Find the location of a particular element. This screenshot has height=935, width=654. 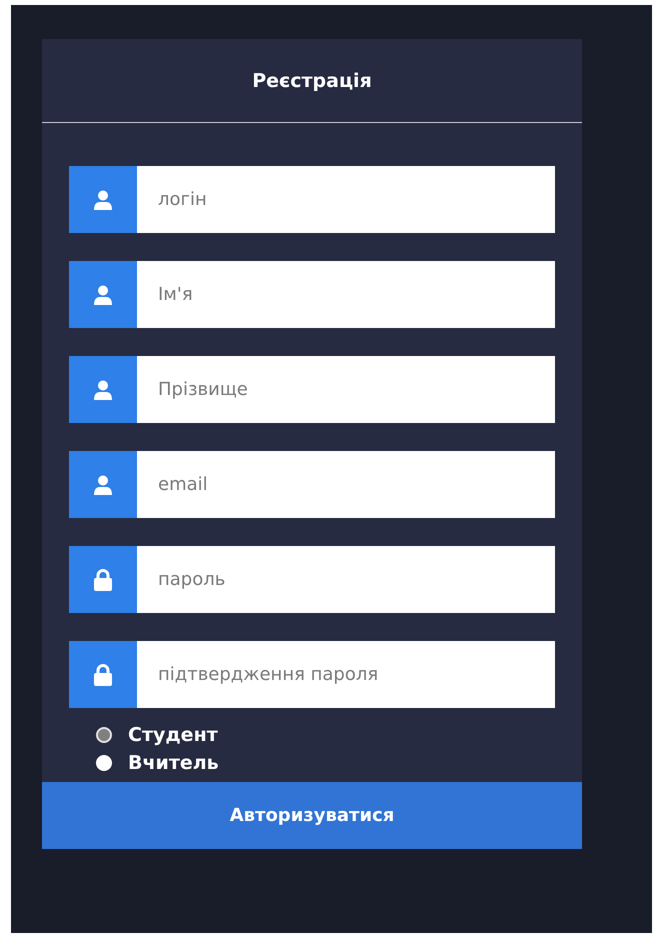

input-field: email is located at coordinates (346, 484).